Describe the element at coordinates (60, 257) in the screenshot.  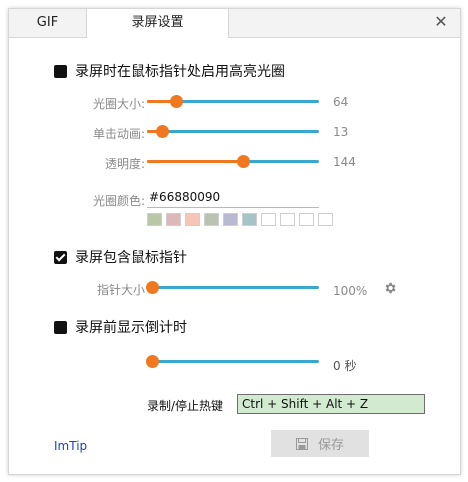
I see `pointer-checkbox` at that location.